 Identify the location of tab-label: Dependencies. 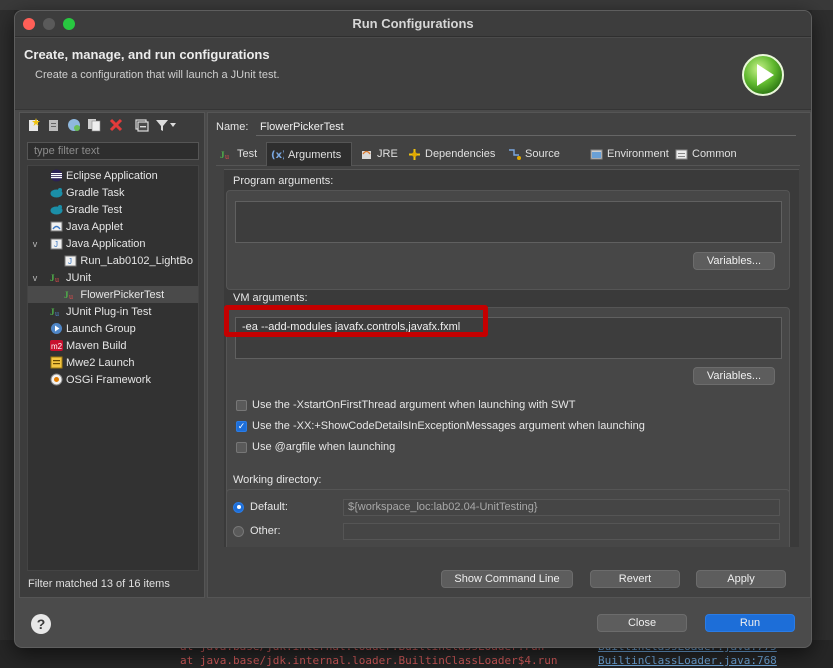
(460, 154).